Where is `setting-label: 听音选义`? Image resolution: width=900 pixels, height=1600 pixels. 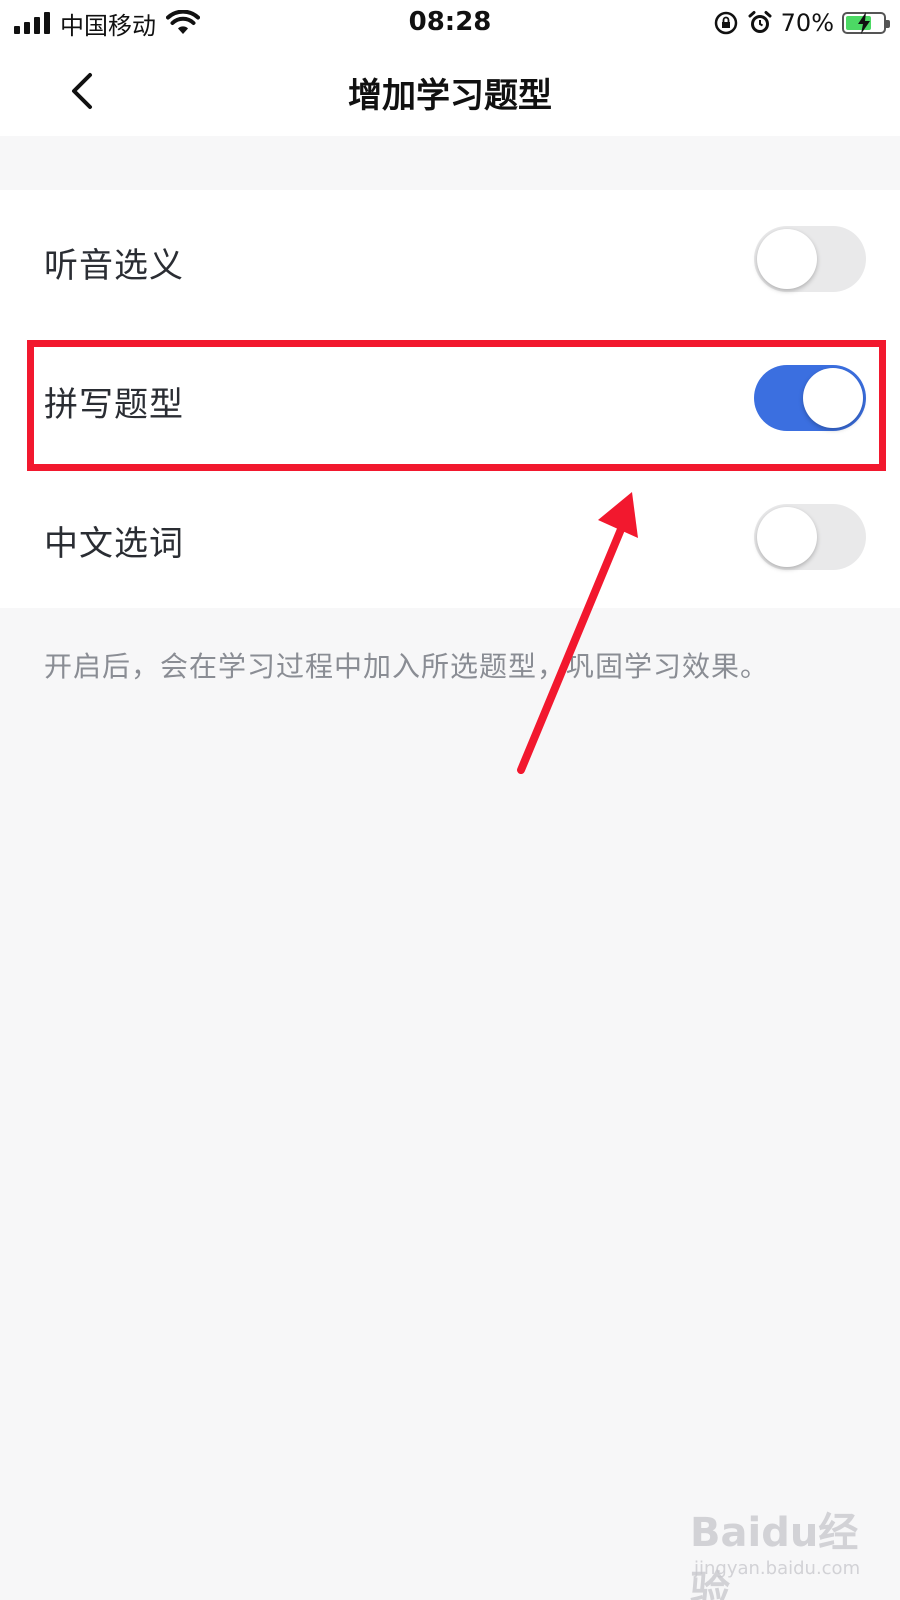 setting-label: 听音选义 is located at coordinates (114, 266).